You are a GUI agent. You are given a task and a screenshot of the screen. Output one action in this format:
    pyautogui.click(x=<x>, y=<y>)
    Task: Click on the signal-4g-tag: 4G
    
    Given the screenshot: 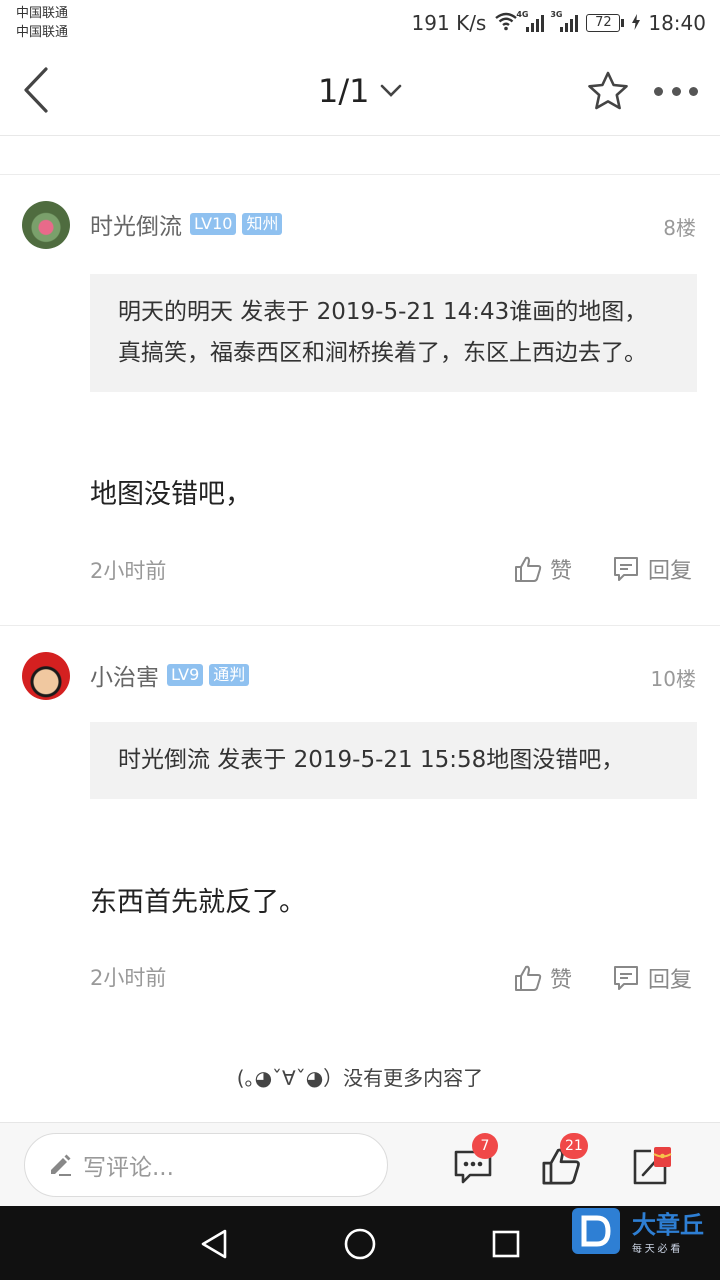 What is the action you would take?
    pyautogui.click(x=522, y=14)
    